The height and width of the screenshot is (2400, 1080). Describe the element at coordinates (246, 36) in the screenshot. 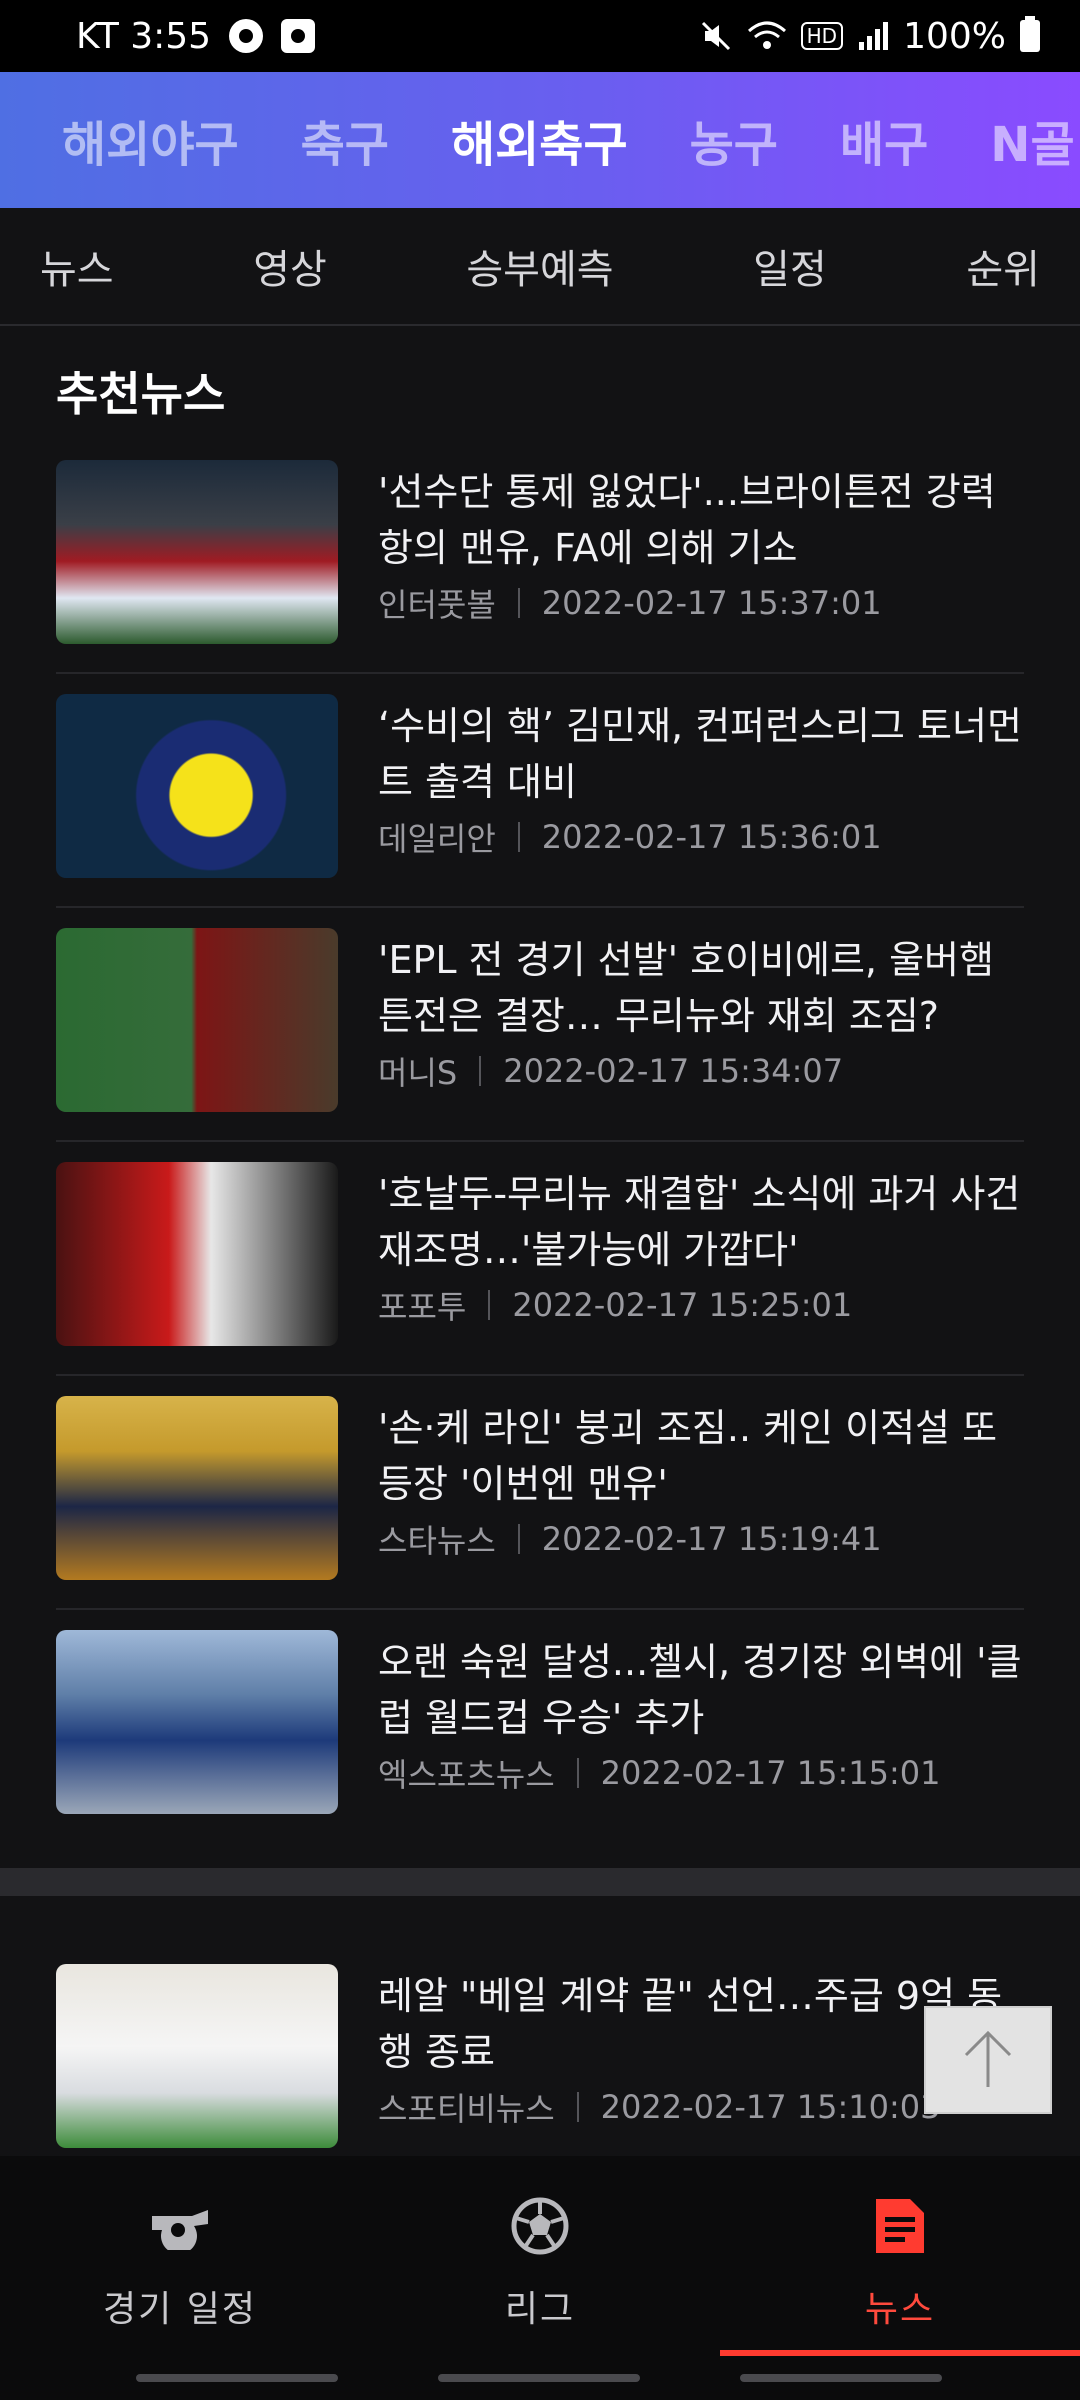

I see `notification-app-icon` at that location.